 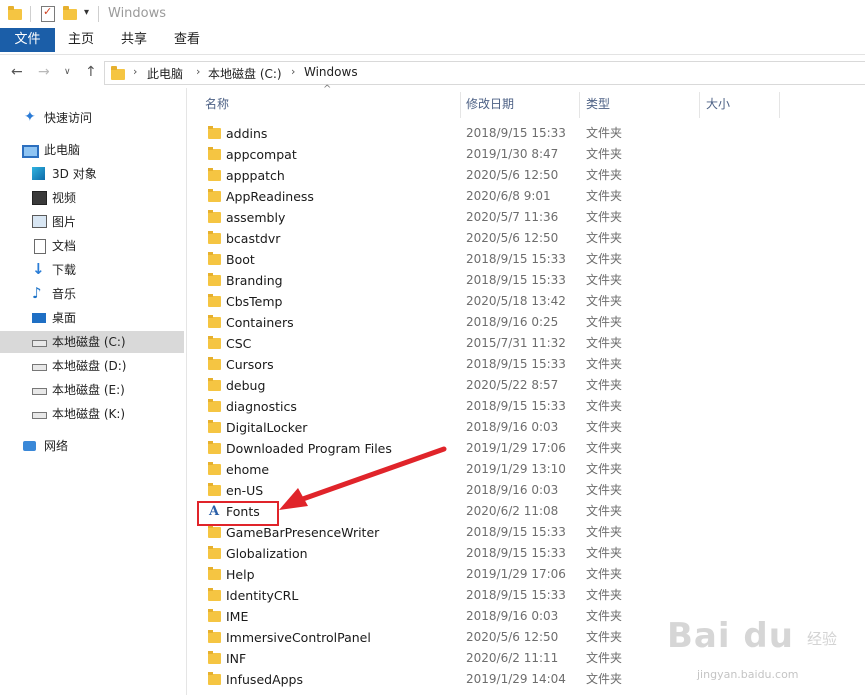 What do you see at coordinates (526, 595) in the screenshot?
I see `file-row: IdentityCRL 2018/9/15 15:33 文件夹` at bounding box center [526, 595].